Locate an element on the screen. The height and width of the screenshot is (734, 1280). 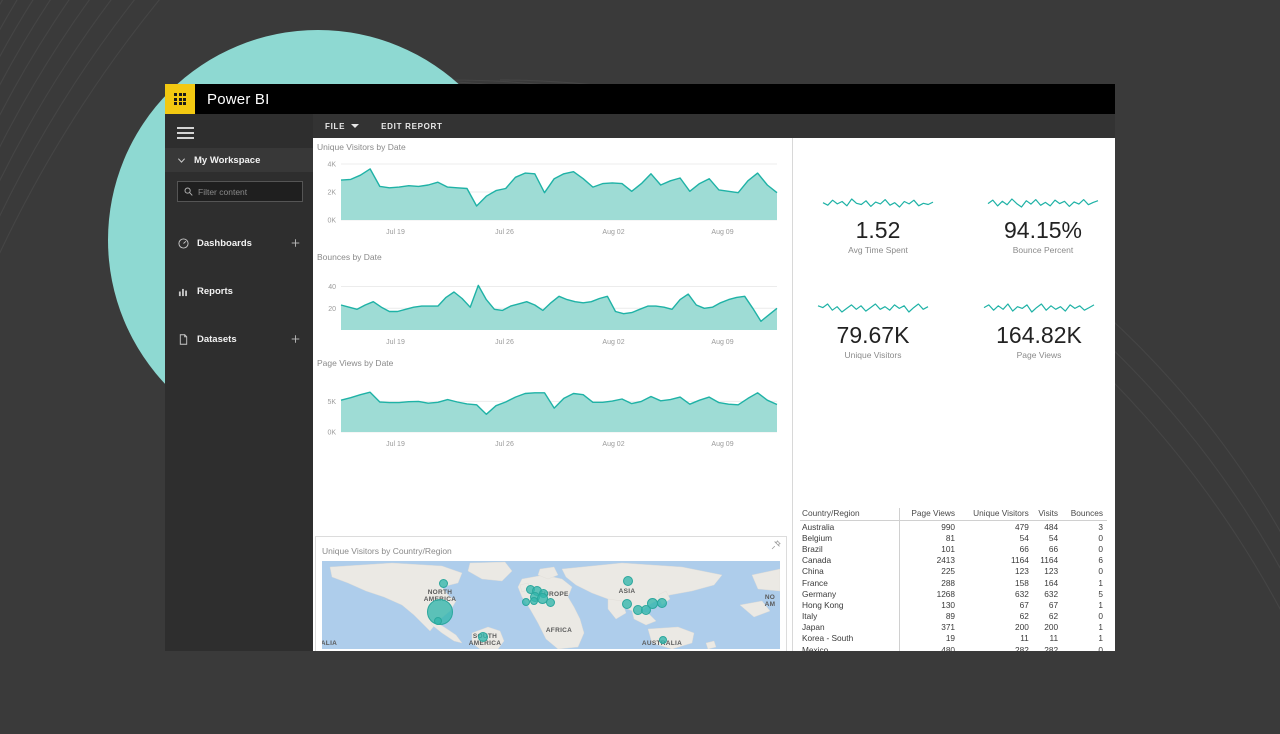
table-row: Germany 1268 632 632 5 is located at coordinates (953, 594).